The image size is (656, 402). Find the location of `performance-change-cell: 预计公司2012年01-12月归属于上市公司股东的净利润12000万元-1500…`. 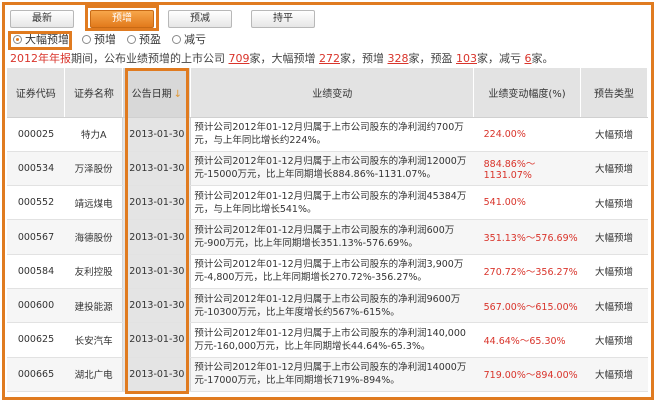

performance-change-cell: 预计公司2012年01-12月归属于上市公司股东的净利润12000万元-1500… is located at coordinates (332, 169).